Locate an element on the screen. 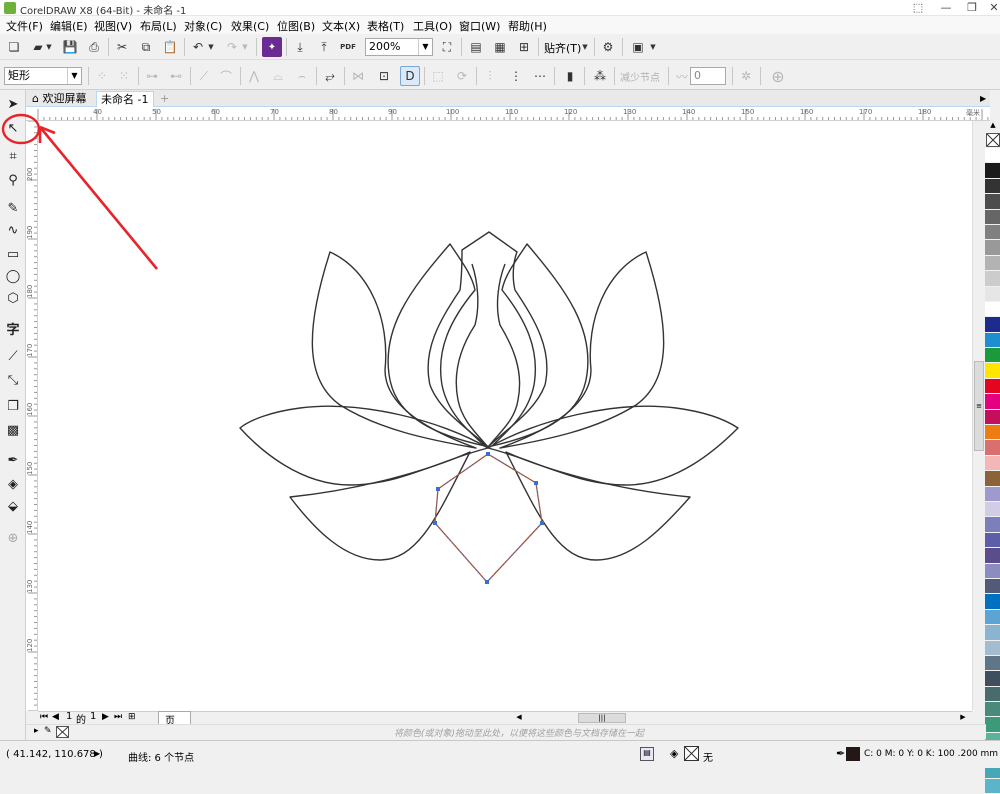 This screenshot has height=794, width=1000. convert-to-curve-icon: ⌒ is located at coordinates (226, 76).